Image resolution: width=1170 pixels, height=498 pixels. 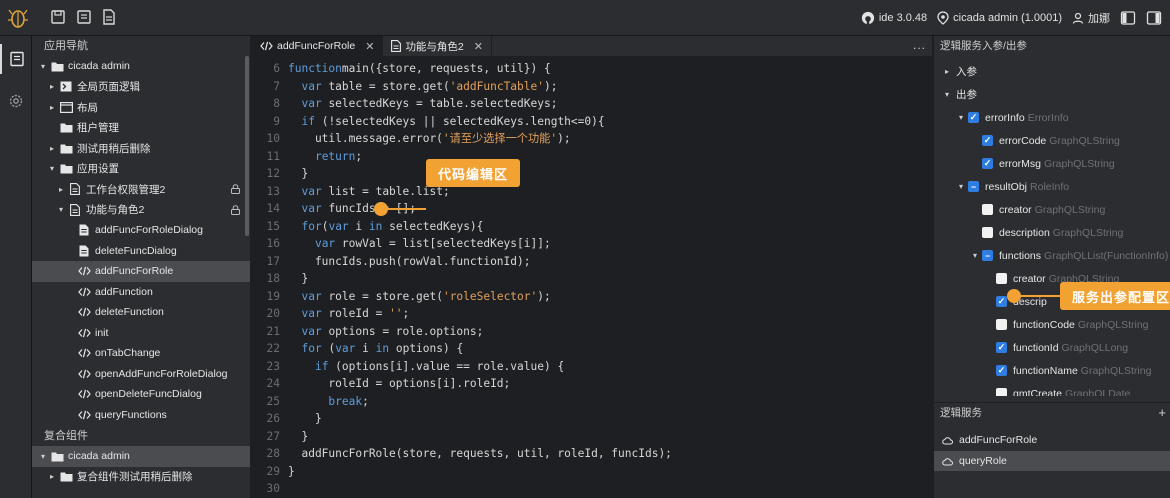 I want to click on param-item: ✓ errorCode GraphQLString, so click(x=1052, y=140).